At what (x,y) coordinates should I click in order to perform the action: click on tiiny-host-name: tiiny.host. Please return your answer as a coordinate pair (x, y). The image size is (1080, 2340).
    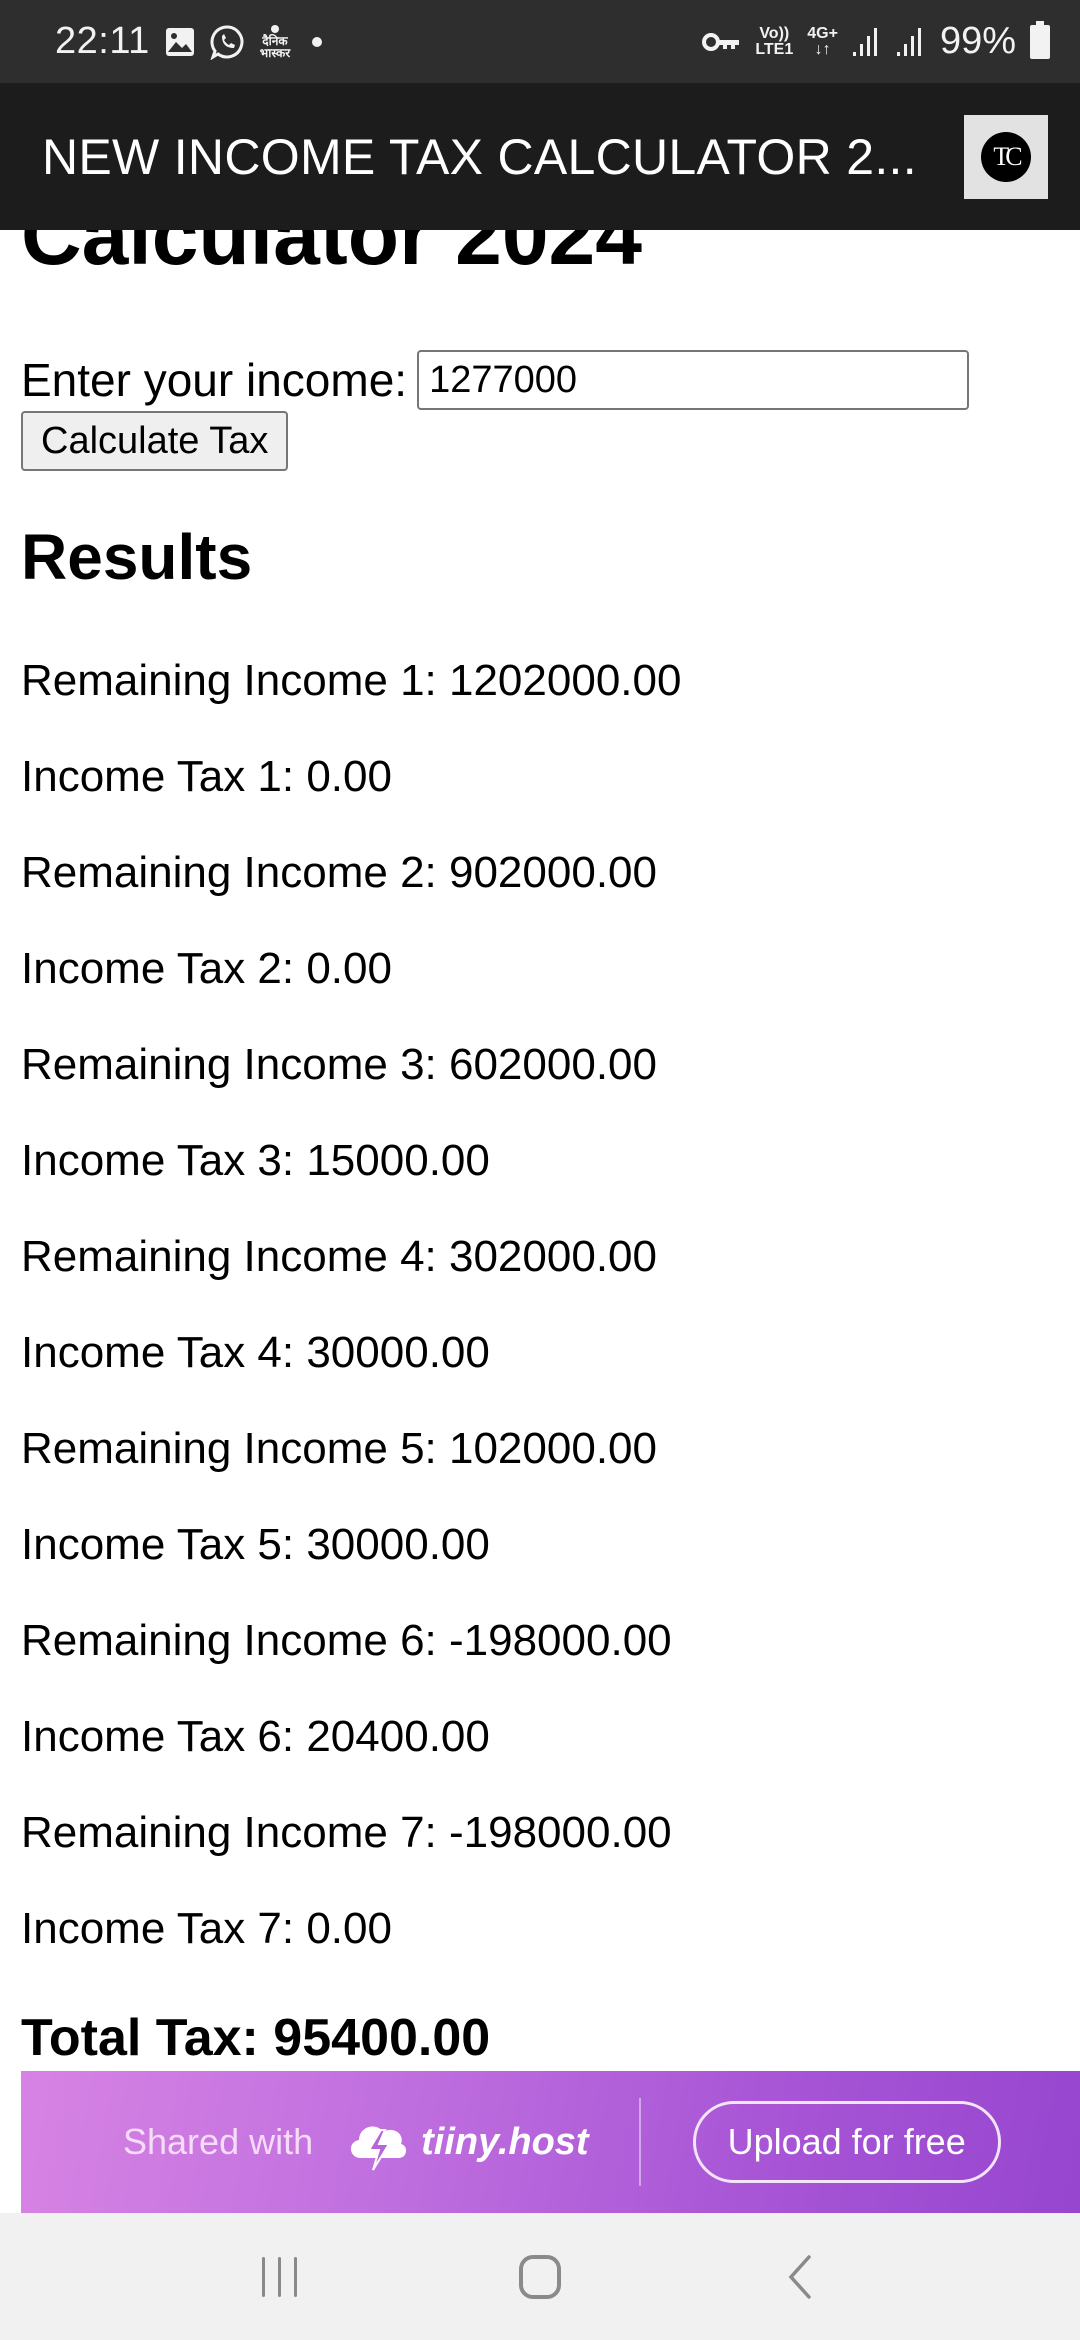
    Looking at the image, I should click on (505, 2141).